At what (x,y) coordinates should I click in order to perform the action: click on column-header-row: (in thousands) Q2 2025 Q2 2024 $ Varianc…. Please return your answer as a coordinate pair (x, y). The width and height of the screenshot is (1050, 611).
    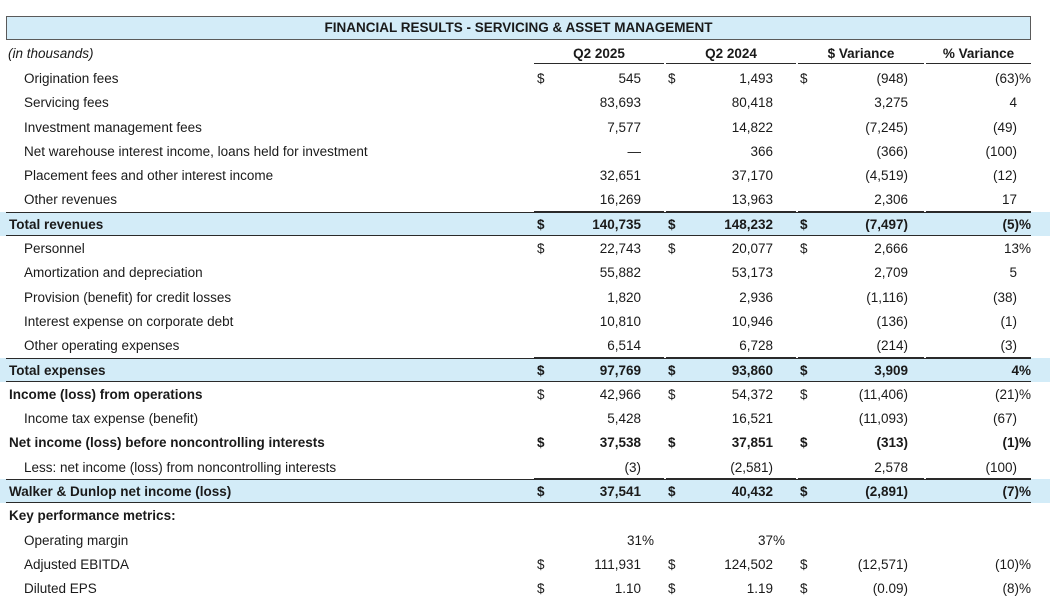
    Looking at the image, I should click on (525, 54).